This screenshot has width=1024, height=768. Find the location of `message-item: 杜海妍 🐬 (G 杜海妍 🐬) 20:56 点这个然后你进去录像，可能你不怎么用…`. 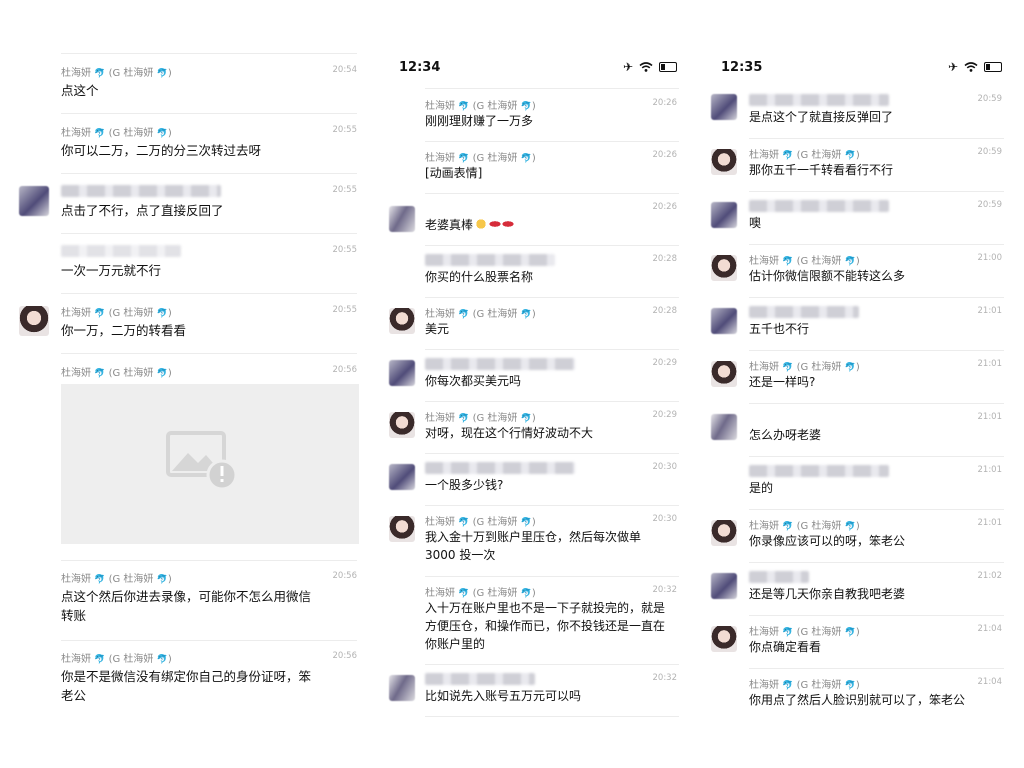

message-item: 杜海妍 🐬 (G 杜海妍 🐬) 20:56 点这个然后你进去录像，可能你不怎么用… is located at coordinates (190, 603).